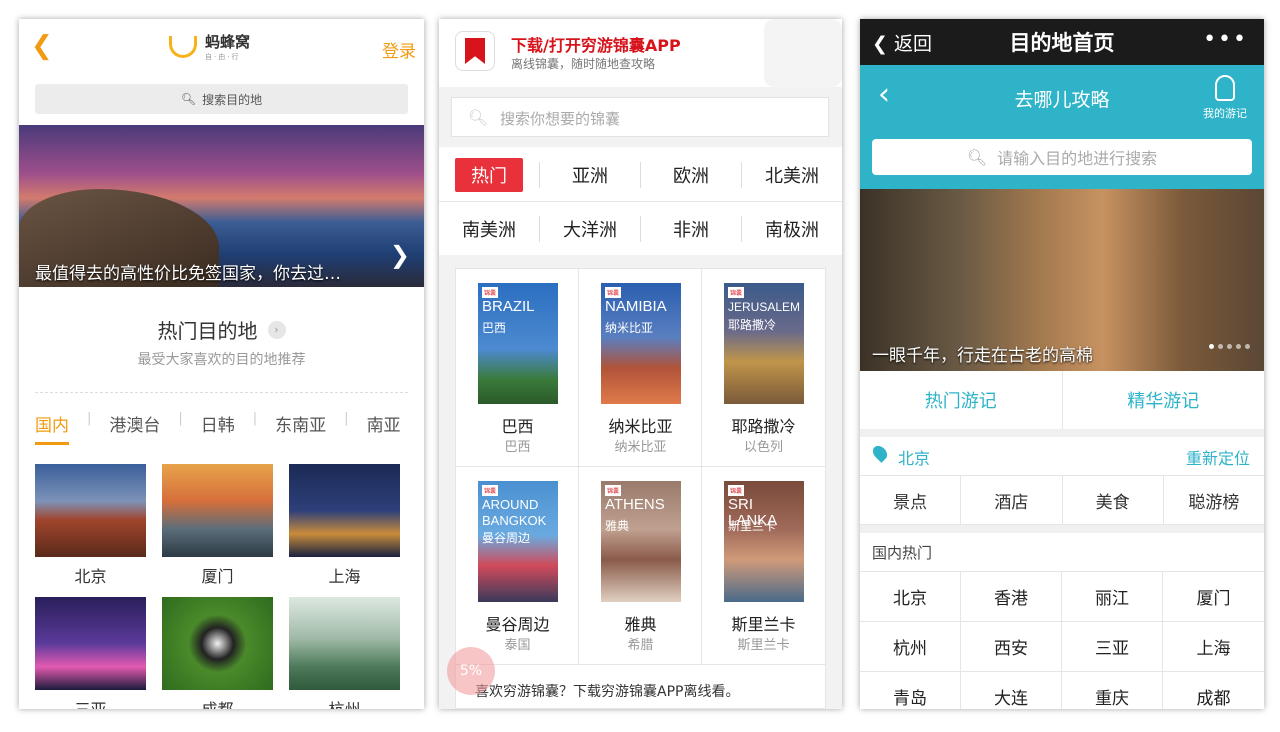 Image resolution: width=1280 pixels, height=732 pixels. Describe the element at coordinates (1225, 39) in the screenshot. I see `more-icon: •••` at that location.